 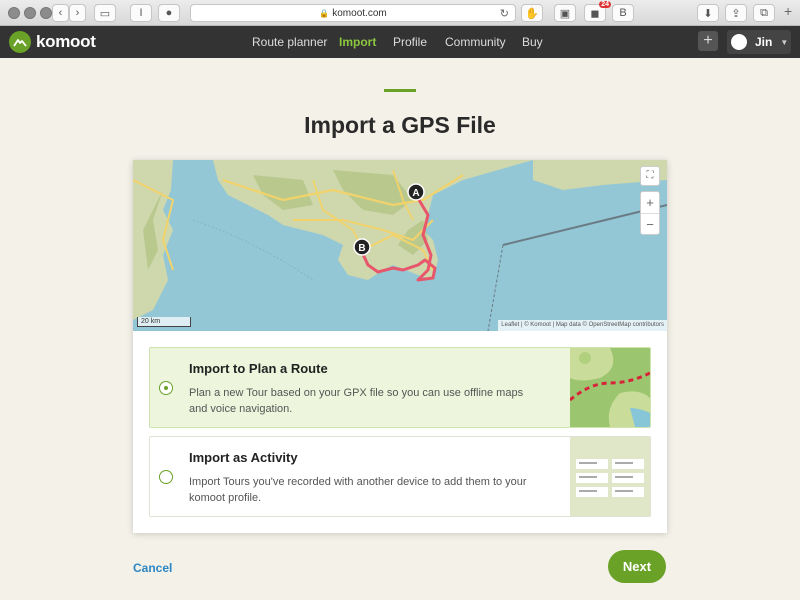 I want to click on reader-button: I, so click(x=141, y=13).